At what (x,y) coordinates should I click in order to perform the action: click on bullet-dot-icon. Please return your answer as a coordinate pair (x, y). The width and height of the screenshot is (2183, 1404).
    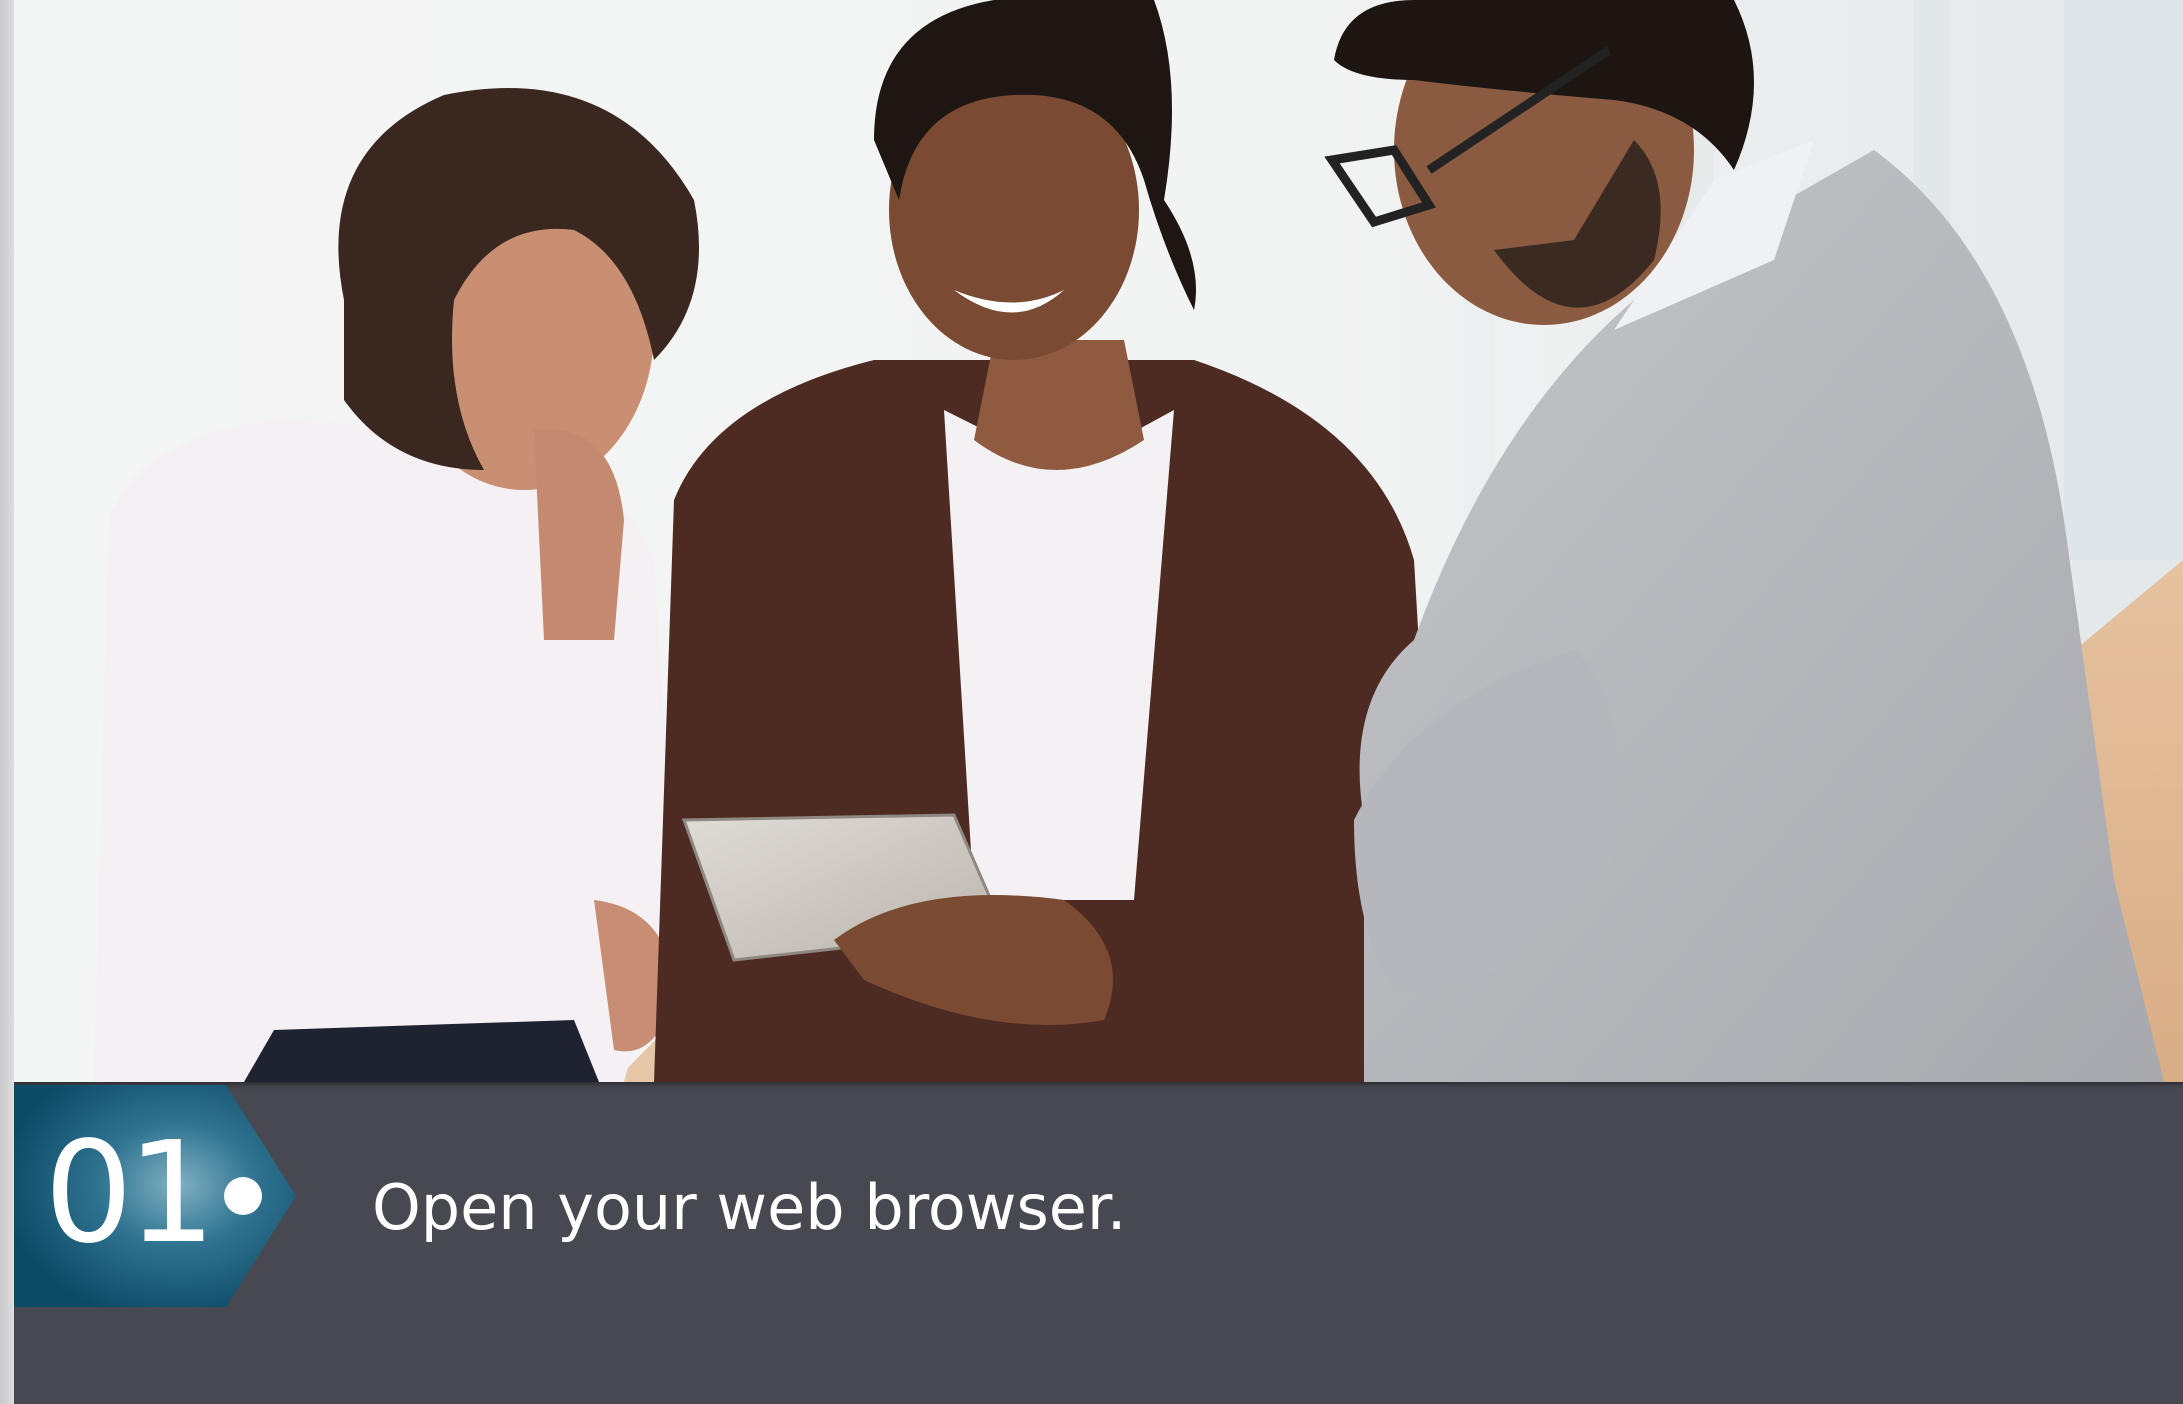
    Looking at the image, I should click on (243, 1196).